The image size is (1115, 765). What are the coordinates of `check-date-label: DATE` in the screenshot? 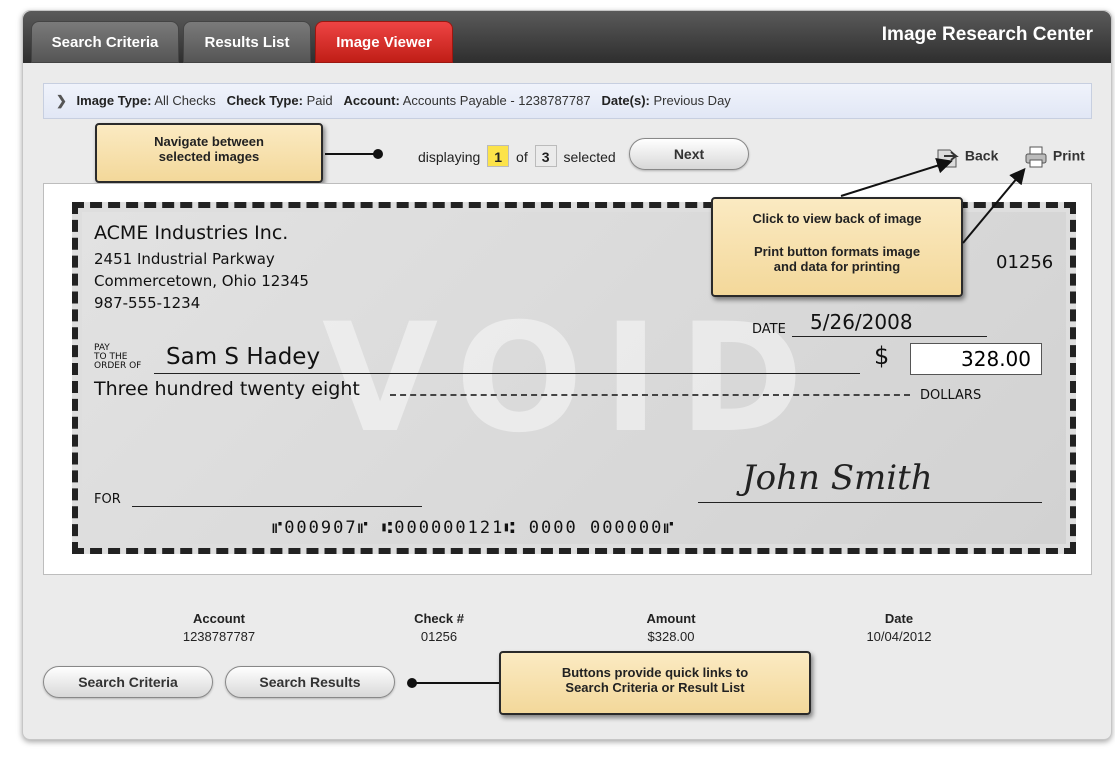 It's located at (769, 329).